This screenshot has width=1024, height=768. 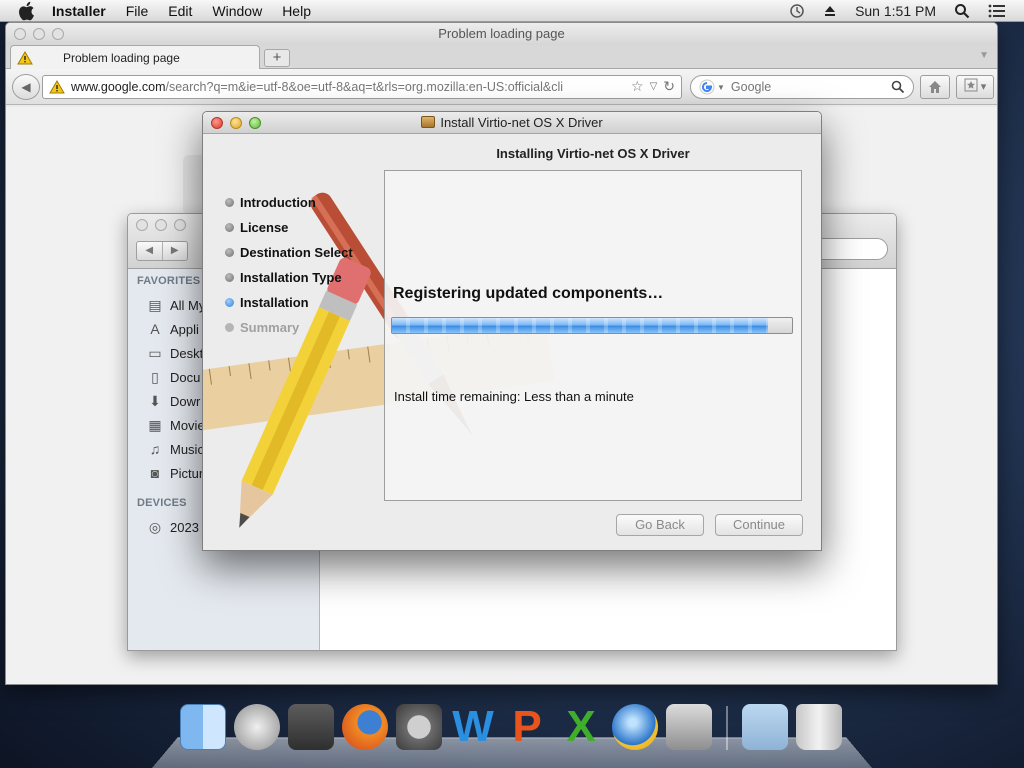 What do you see at coordinates (962, 11) in the screenshot?
I see `spotlight-icon` at bounding box center [962, 11].